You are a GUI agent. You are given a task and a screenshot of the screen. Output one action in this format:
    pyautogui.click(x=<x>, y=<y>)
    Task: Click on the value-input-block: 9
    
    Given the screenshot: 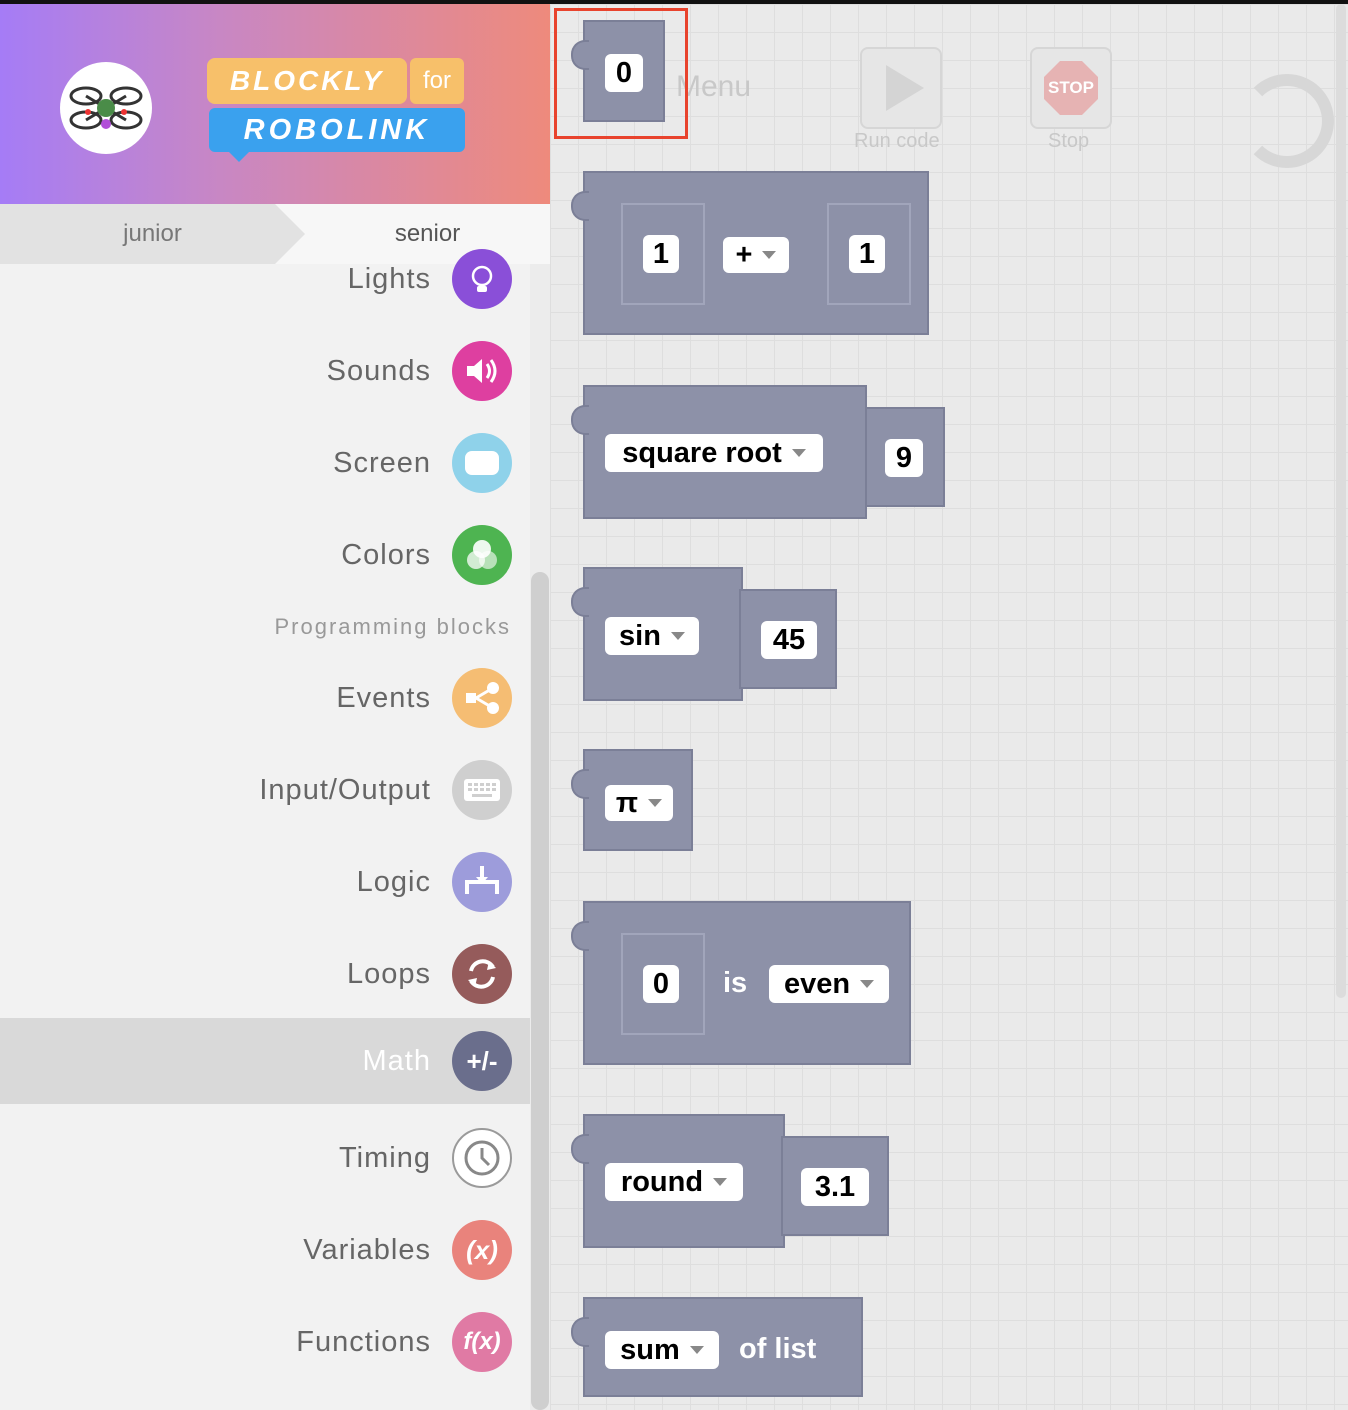 What is the action you would take?
    pyautogui.click(x=905, y=457)
    